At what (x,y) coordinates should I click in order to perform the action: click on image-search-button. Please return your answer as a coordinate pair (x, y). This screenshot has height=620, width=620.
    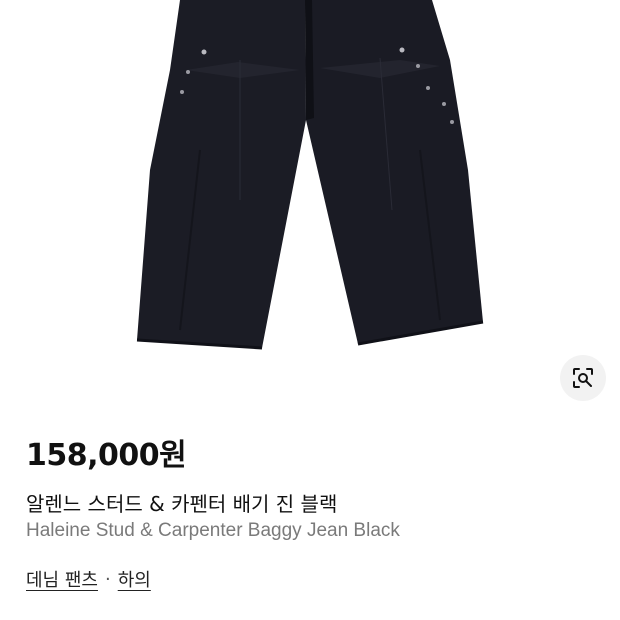
    Looking at the image, I should click on (583, 378).